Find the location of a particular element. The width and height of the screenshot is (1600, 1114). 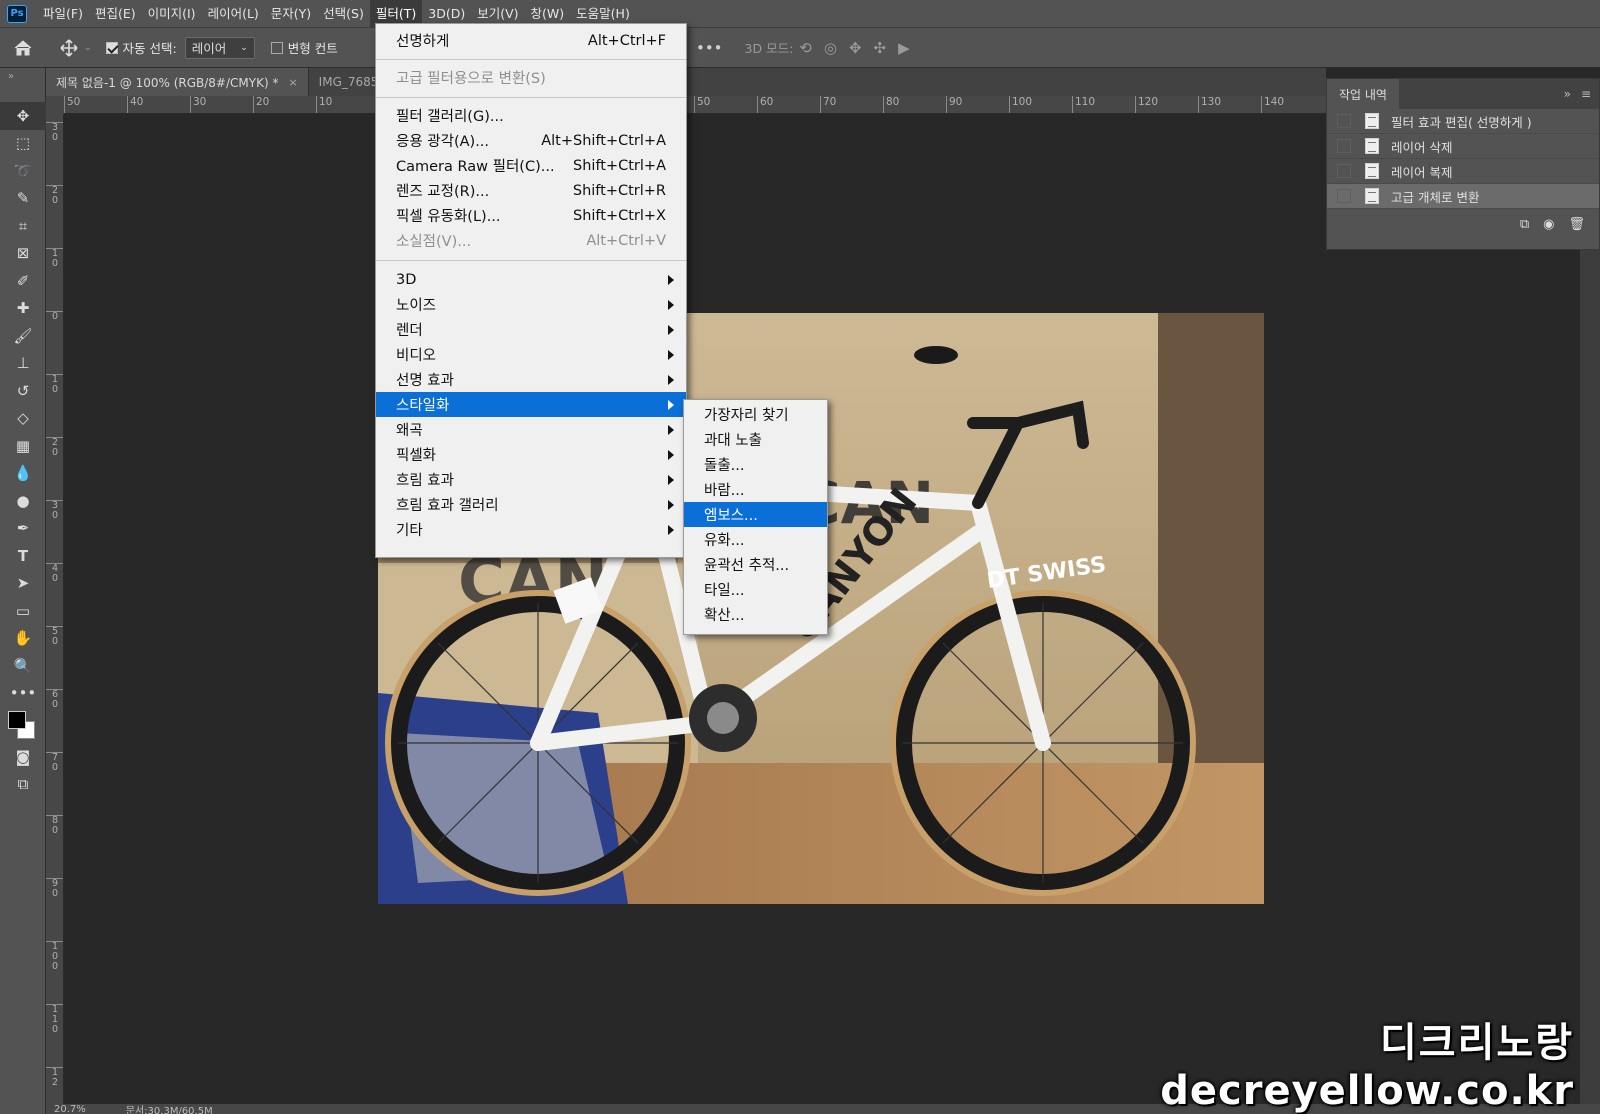

menu-select: 선택(S) is located at coordinates (343, 14).